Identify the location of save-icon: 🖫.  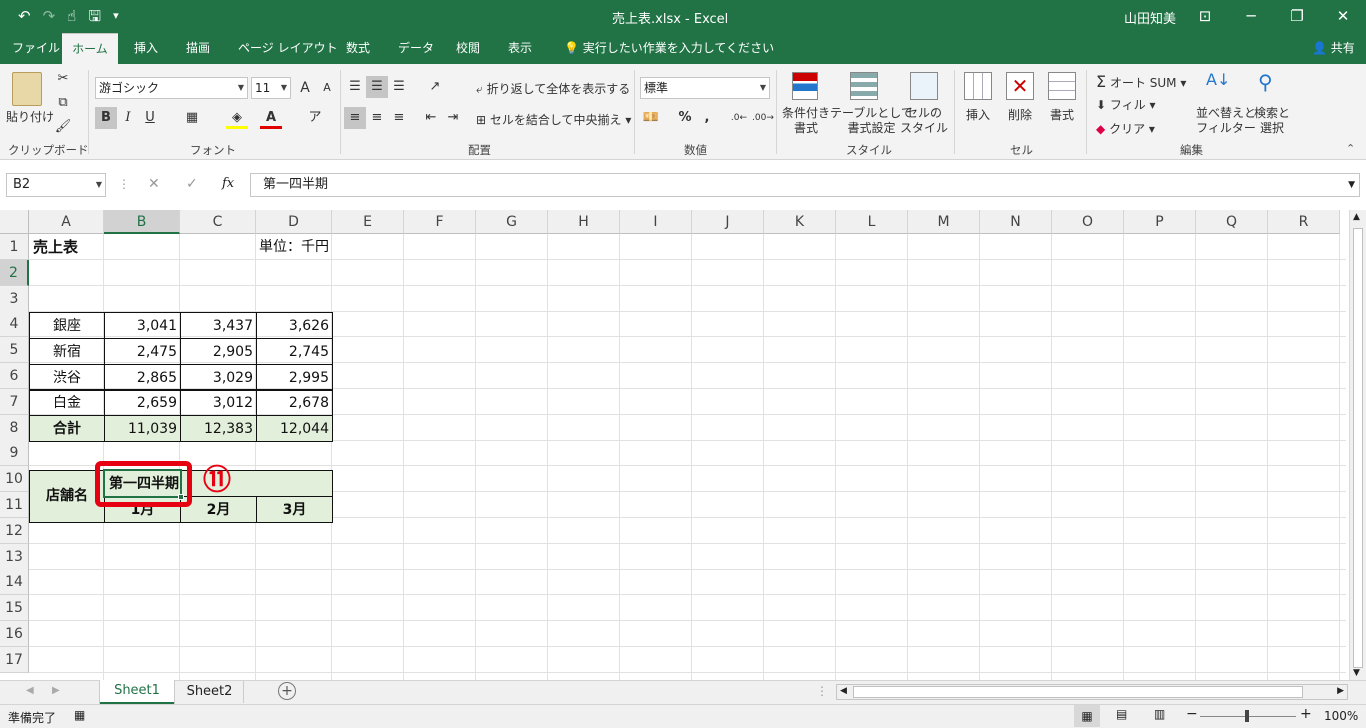
(94, 16).